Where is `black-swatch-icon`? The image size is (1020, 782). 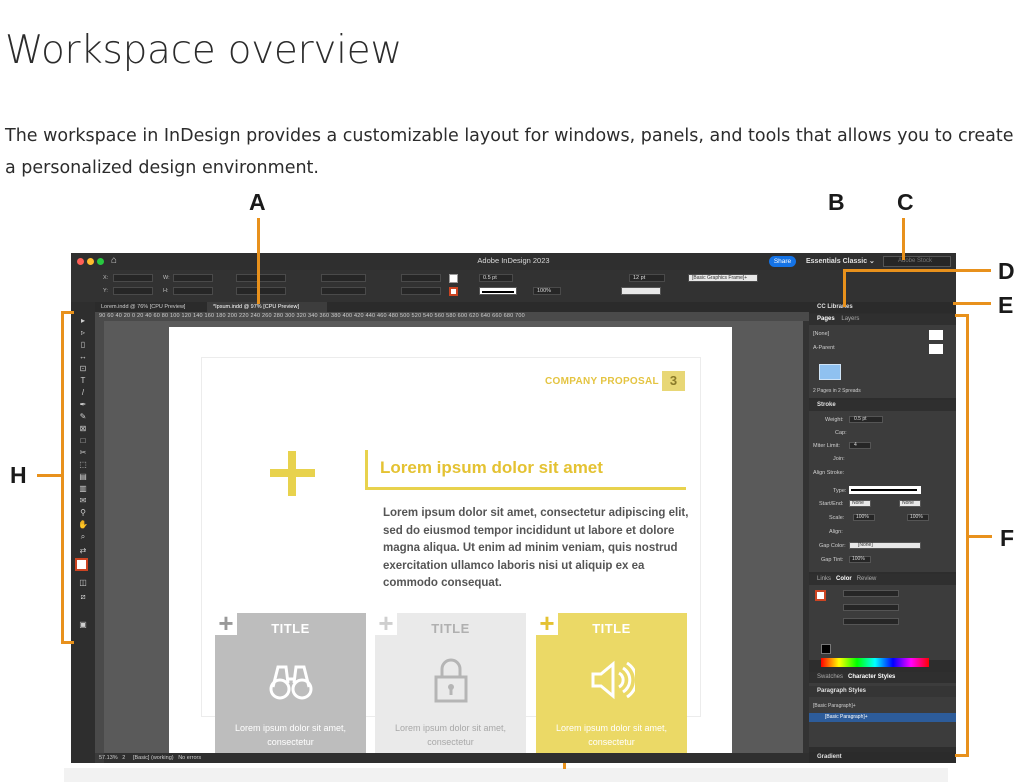 black-swatch-icon is located at coordinates (826, 649).